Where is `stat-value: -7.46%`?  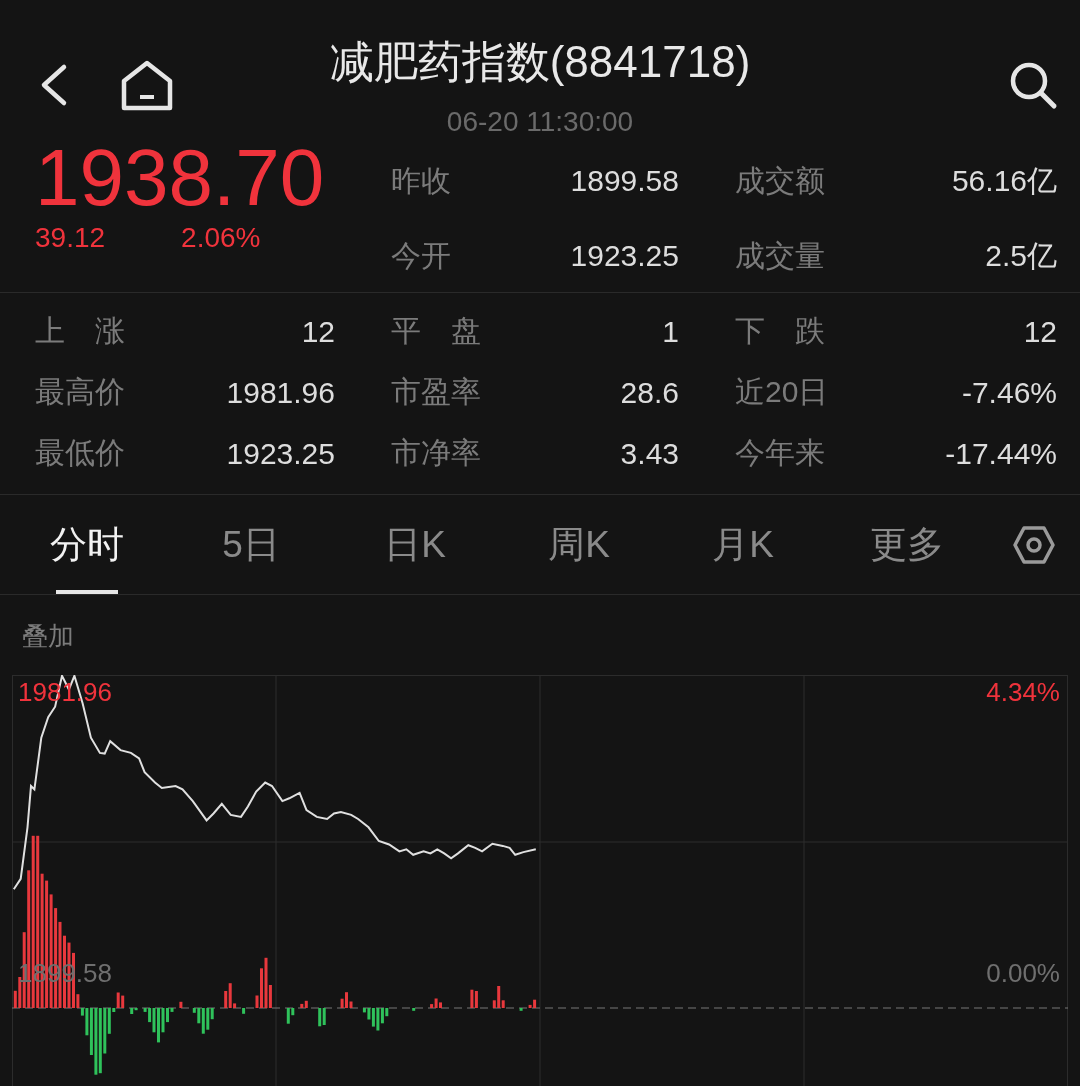
stat-value: -7.46% is located at coordinates (1009, 392).